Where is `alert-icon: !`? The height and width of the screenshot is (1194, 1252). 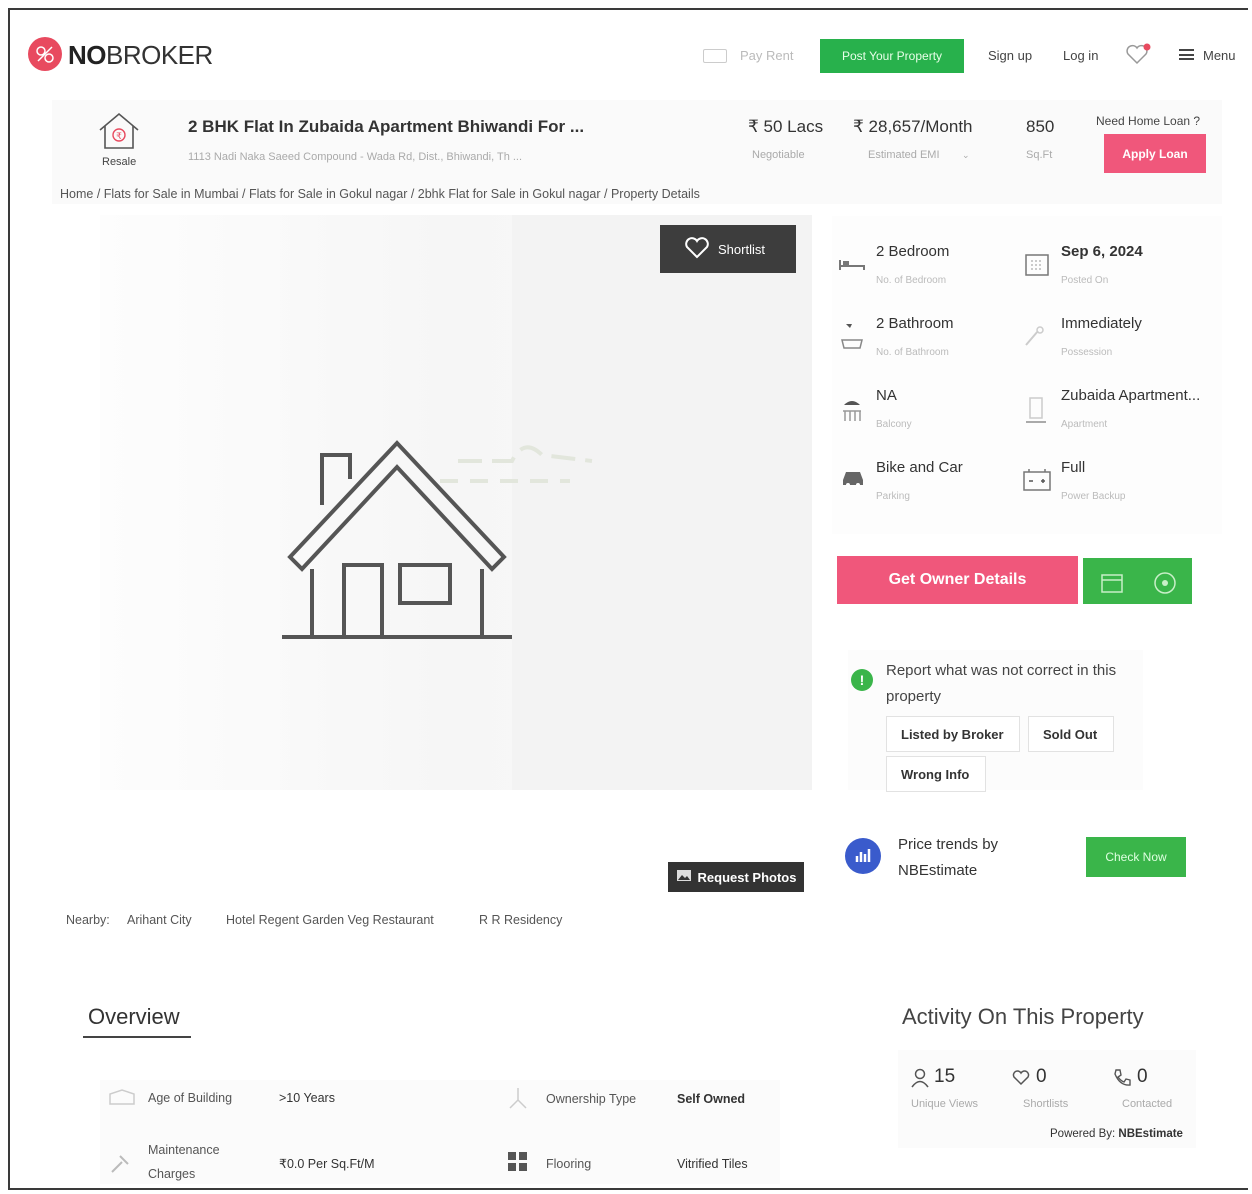
alert-icon: ! is located at coordinates (862, 680).